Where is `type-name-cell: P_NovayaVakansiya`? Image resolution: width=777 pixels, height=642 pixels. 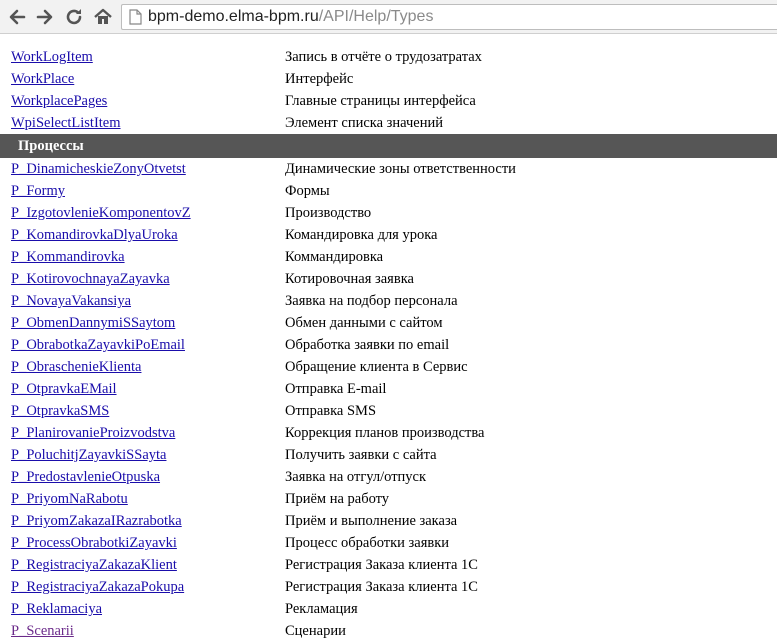 type-name-cell: P_NovayaVakansiya is located at coordinates (137, 301).